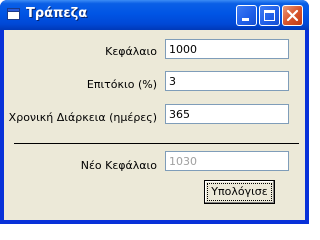 The image size is (320, 240). Describe the element at coordinates (154, 15) in the screenshot. I see `title-bar: Τράπεζα` at that location.